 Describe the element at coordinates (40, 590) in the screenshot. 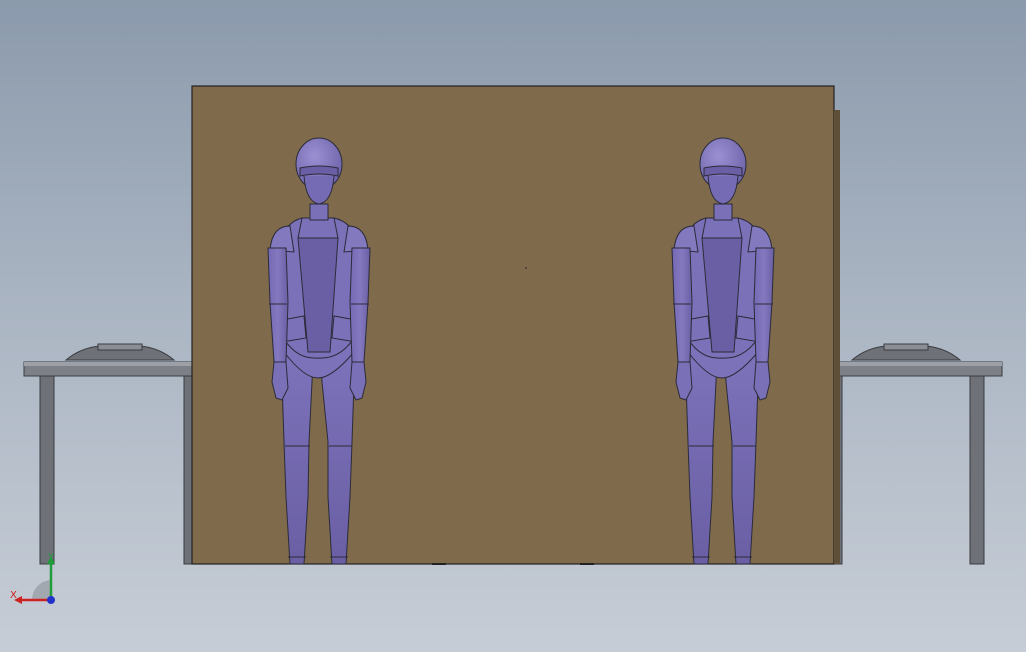

I see `triad-plane` at that location.